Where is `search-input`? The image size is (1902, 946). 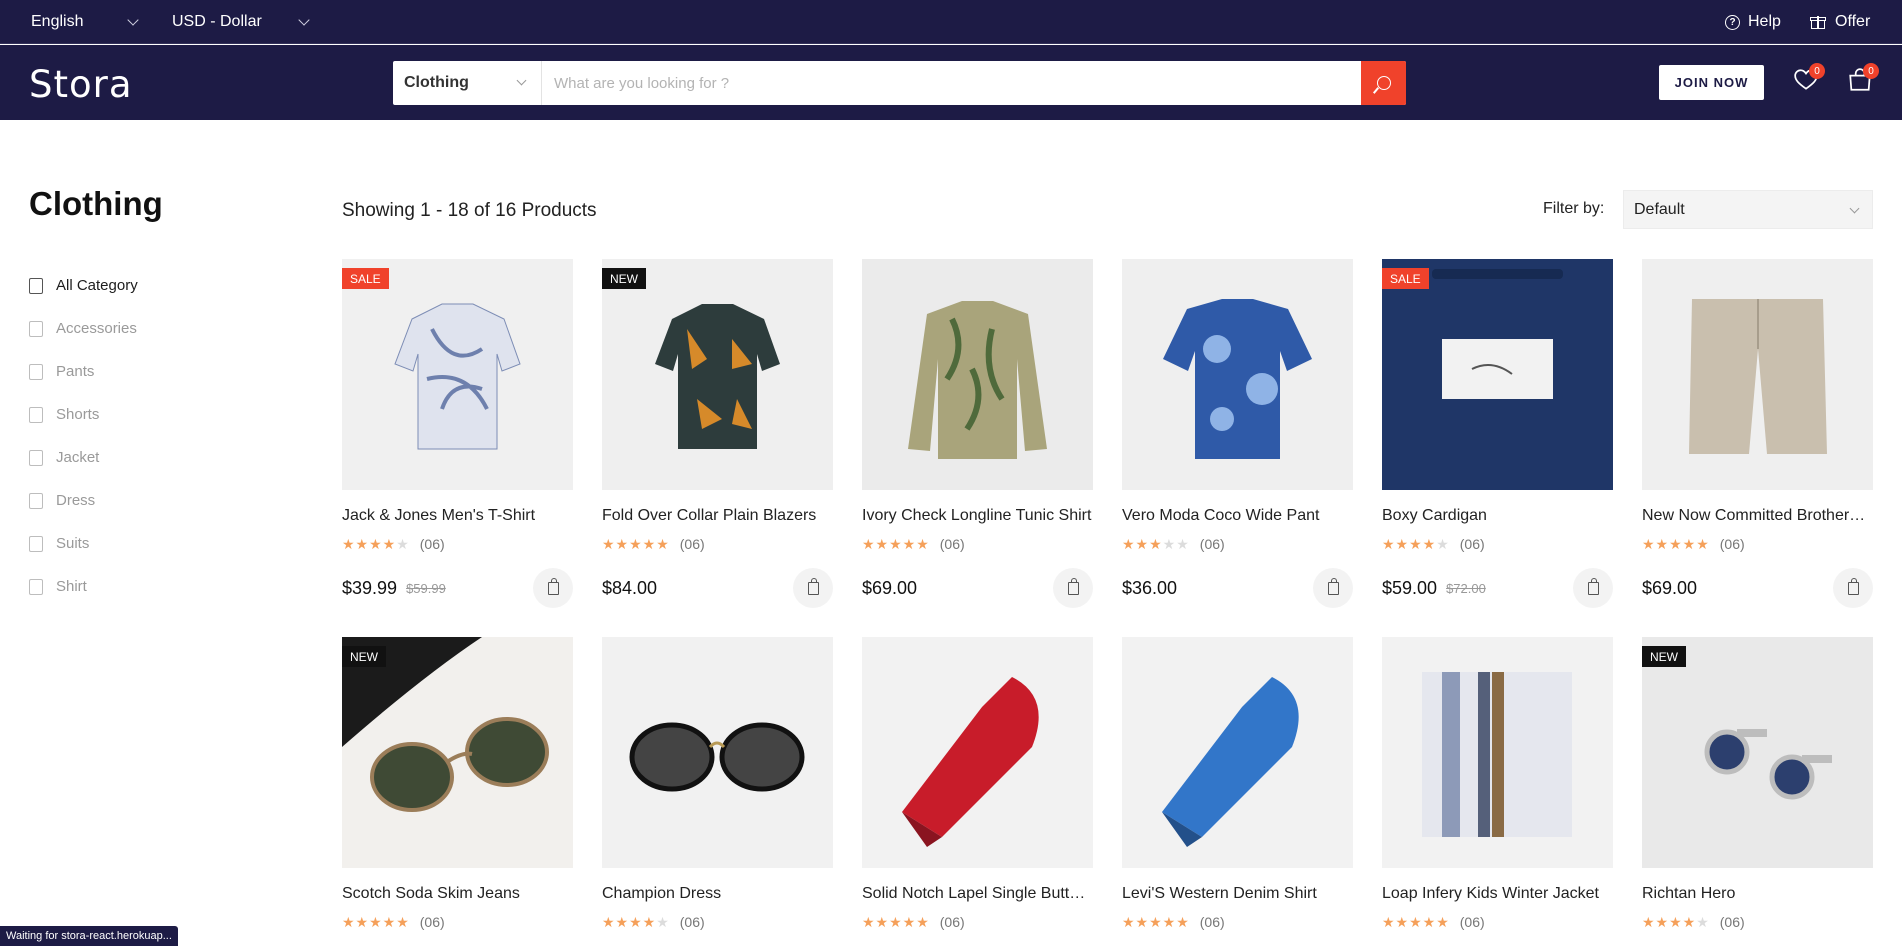 search-input is located at coordinates (951, 83).